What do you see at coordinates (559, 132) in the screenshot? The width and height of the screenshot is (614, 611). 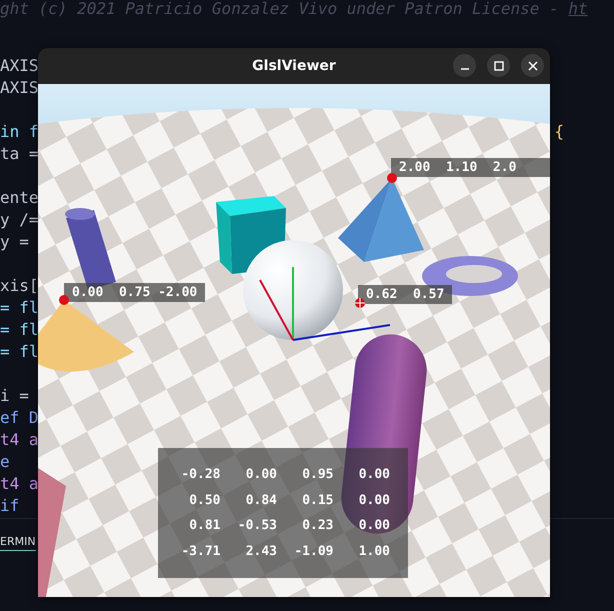 I see `code-brace: {` at bounding box center [559, 132].